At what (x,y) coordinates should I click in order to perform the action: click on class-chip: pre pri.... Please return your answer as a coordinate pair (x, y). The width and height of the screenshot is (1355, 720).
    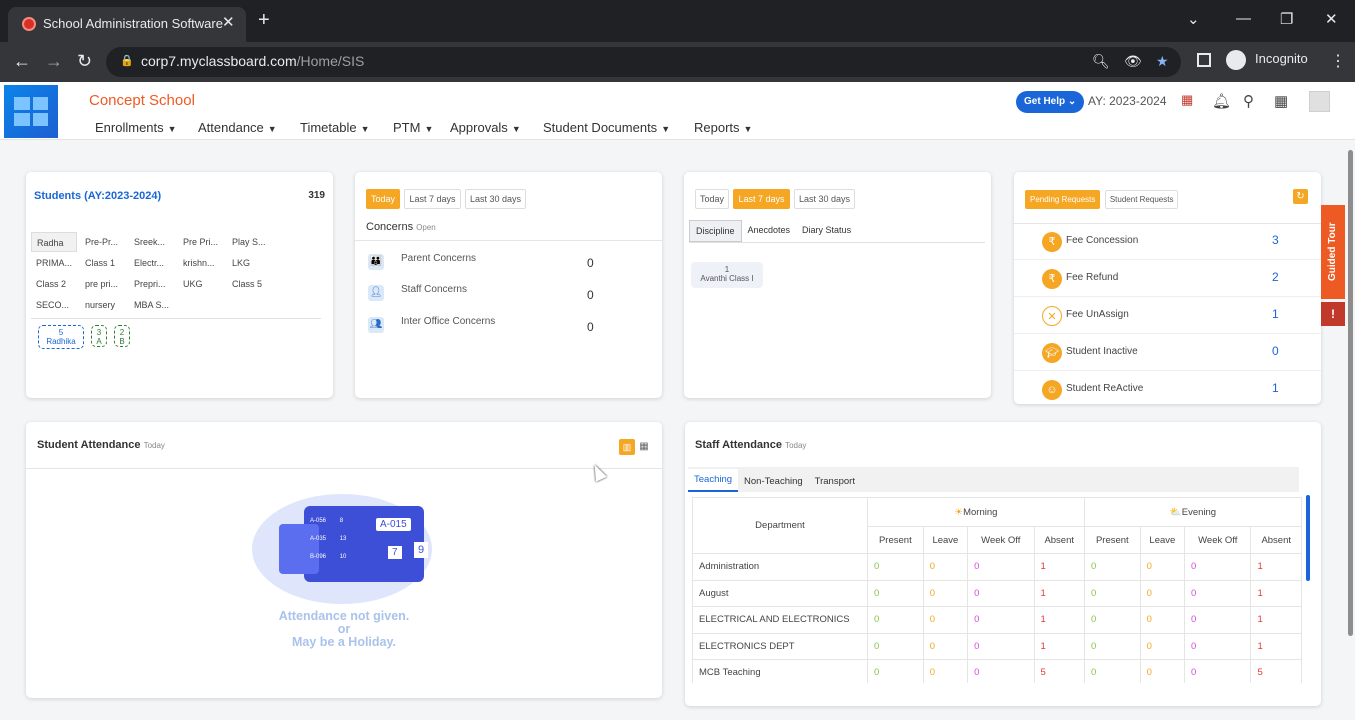
    Looking at the image, I should click on (103, 284).